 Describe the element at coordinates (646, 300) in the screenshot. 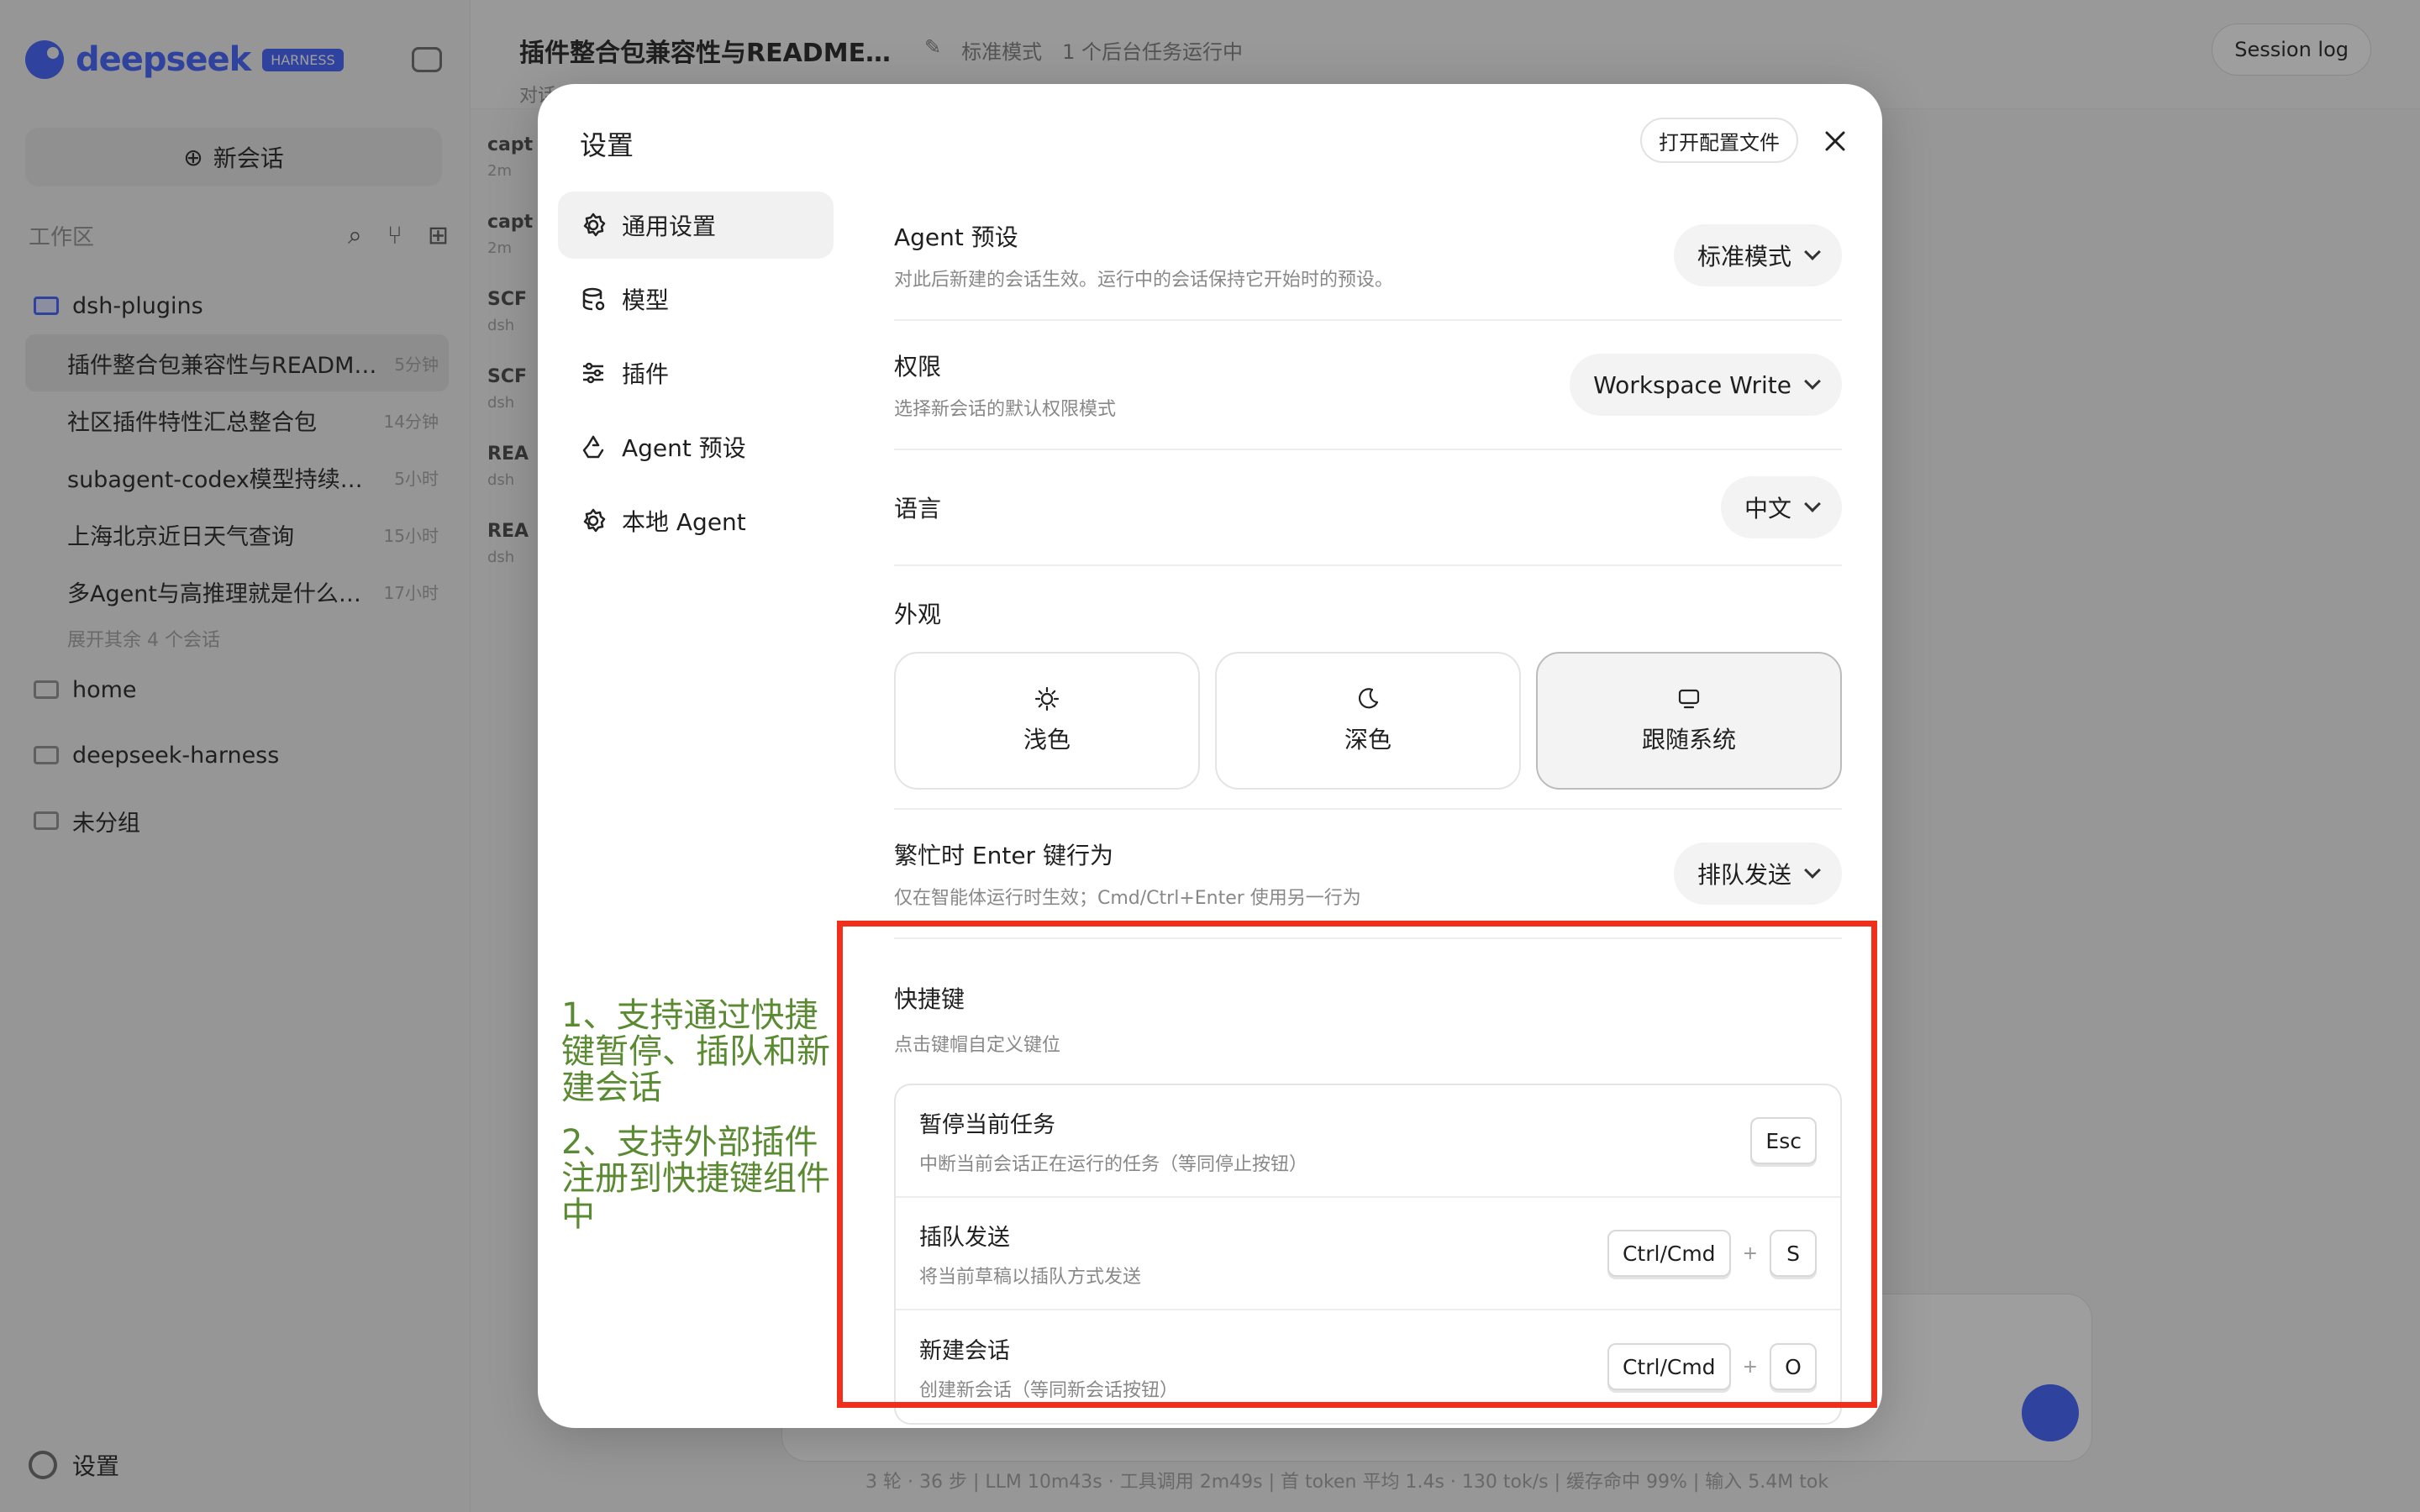

I see `nav-item-label: 模型` at that location.